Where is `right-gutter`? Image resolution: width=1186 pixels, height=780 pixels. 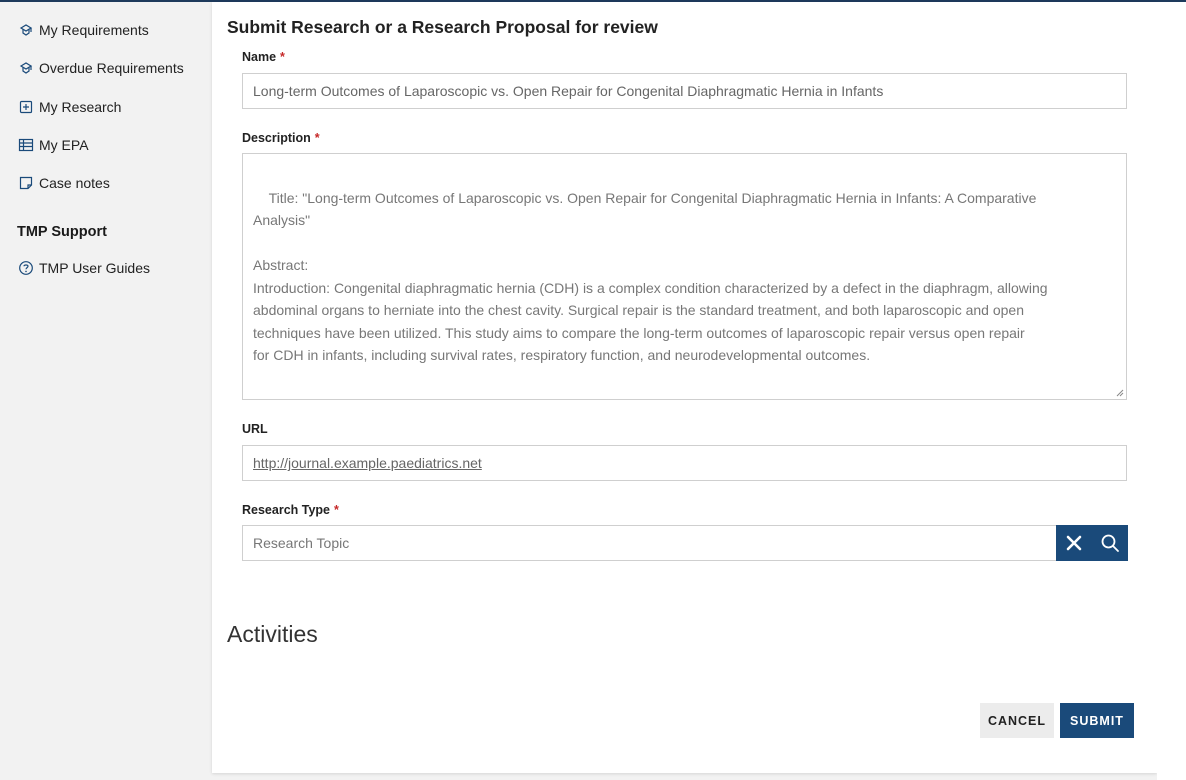
right-gutter is located at coordinates (1171, 391).